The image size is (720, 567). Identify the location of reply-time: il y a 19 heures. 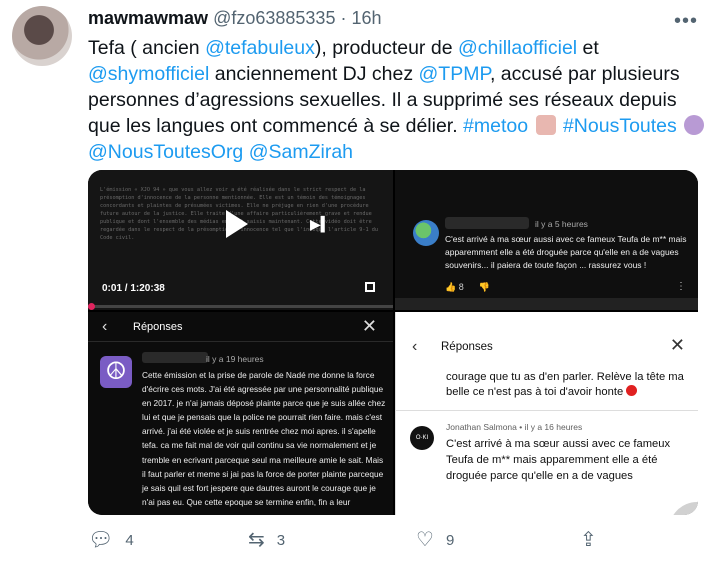
(235, 359).